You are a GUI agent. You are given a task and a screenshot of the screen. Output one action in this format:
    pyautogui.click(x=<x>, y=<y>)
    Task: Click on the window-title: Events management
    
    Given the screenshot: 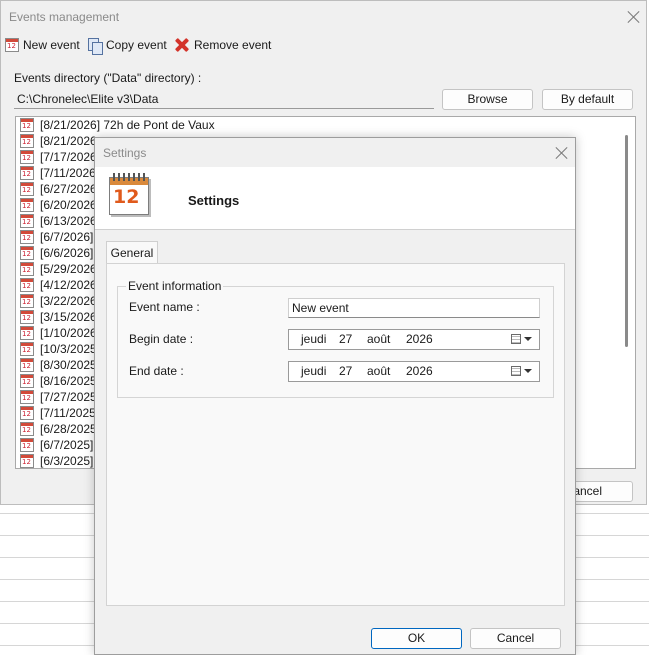 What is the action you would take?
    pyautogui.click(x=64, y=17)
    